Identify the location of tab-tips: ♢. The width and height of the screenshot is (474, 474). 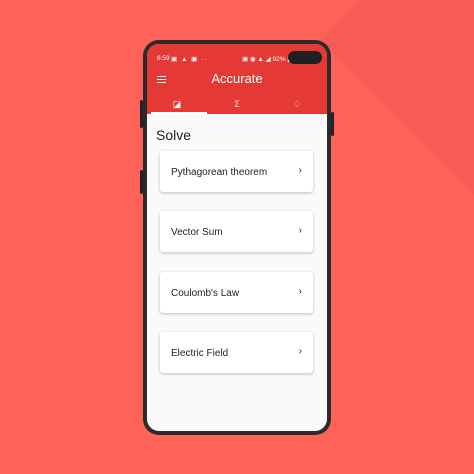
(297, 104).